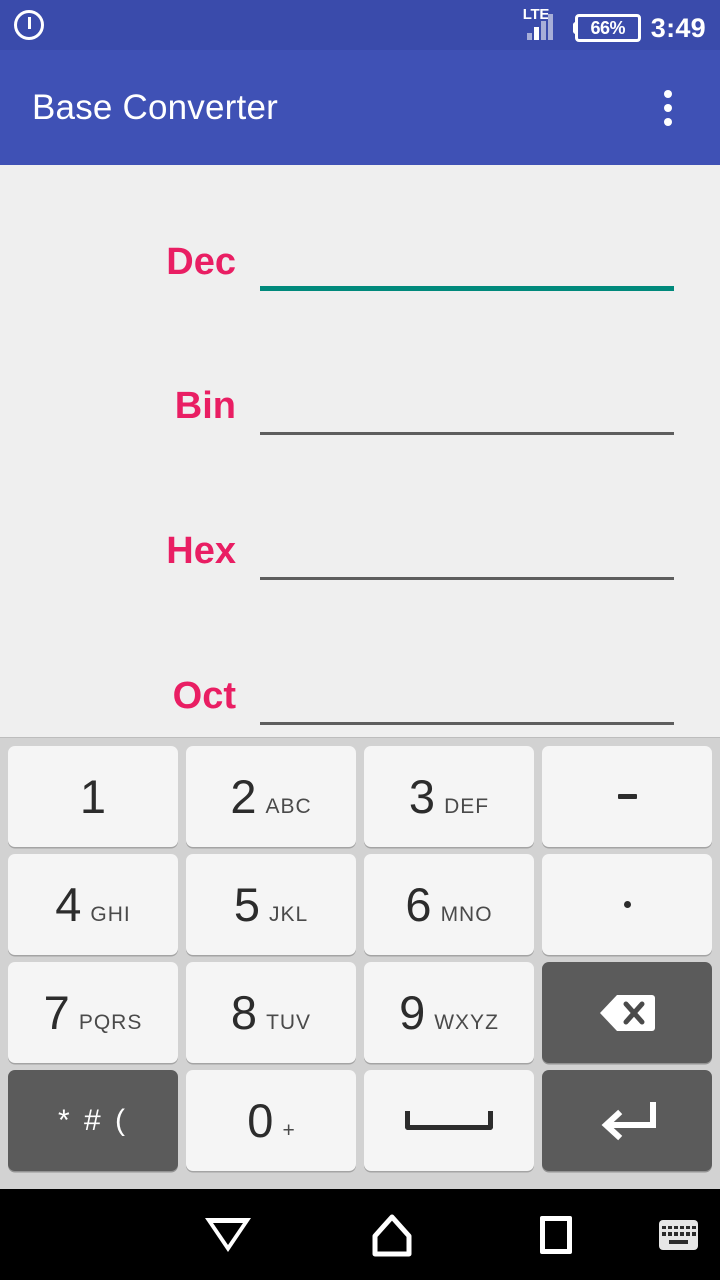 Image resolution: width=720 pixels, height=1280 pixels. Describe the element at coordinates (360, 107) in the screenshot. I see `app-bar: Base Converter` at that location.